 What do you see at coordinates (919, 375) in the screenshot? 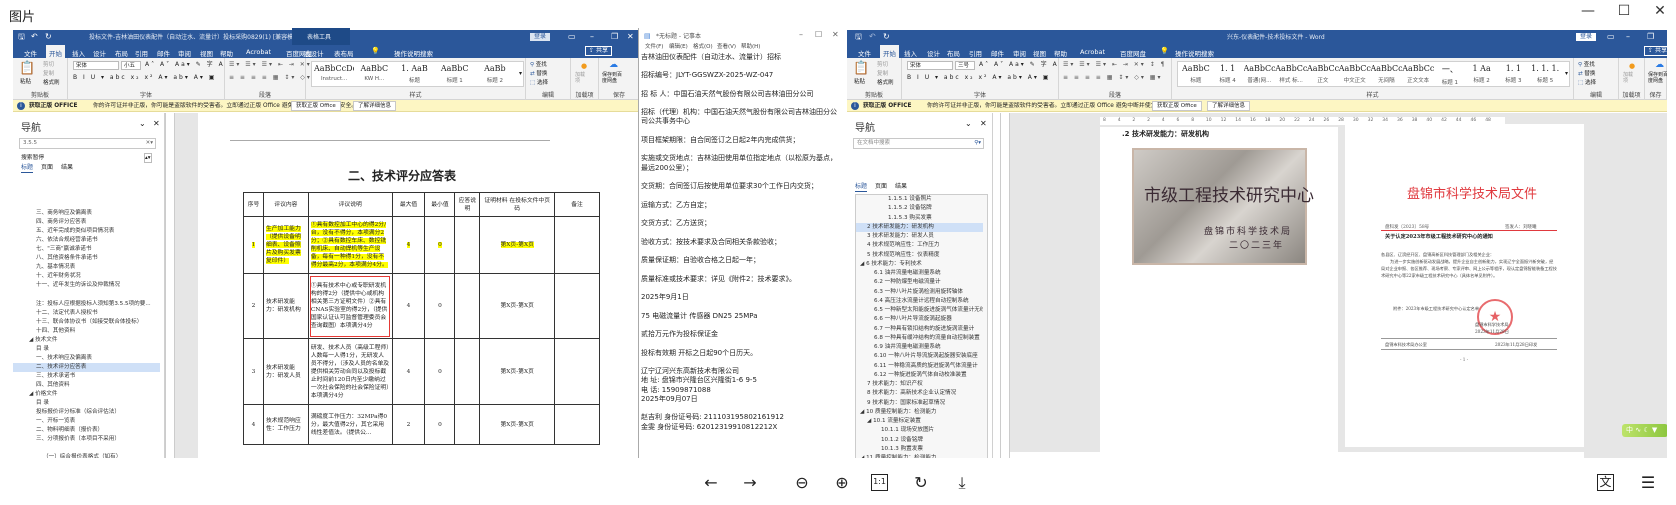
I see `nav-item: 6.12 一种旋进旋涡气体自动校准装置` at bounding box center [919, 375].